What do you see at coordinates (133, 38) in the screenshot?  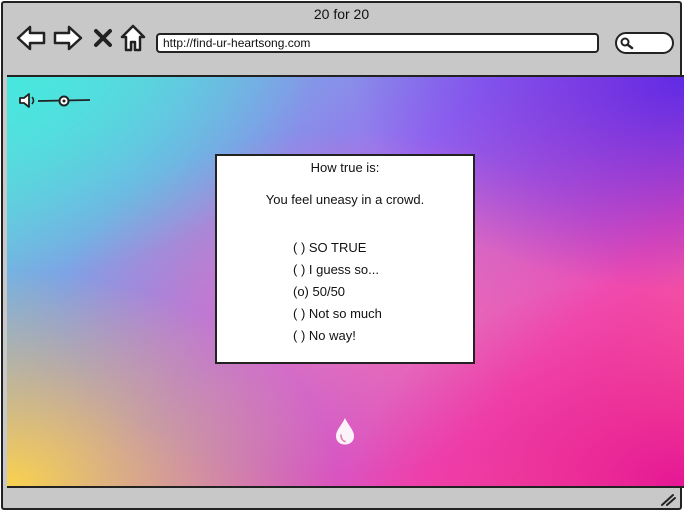 I see `home-icon` at bounding box center [133, 38].